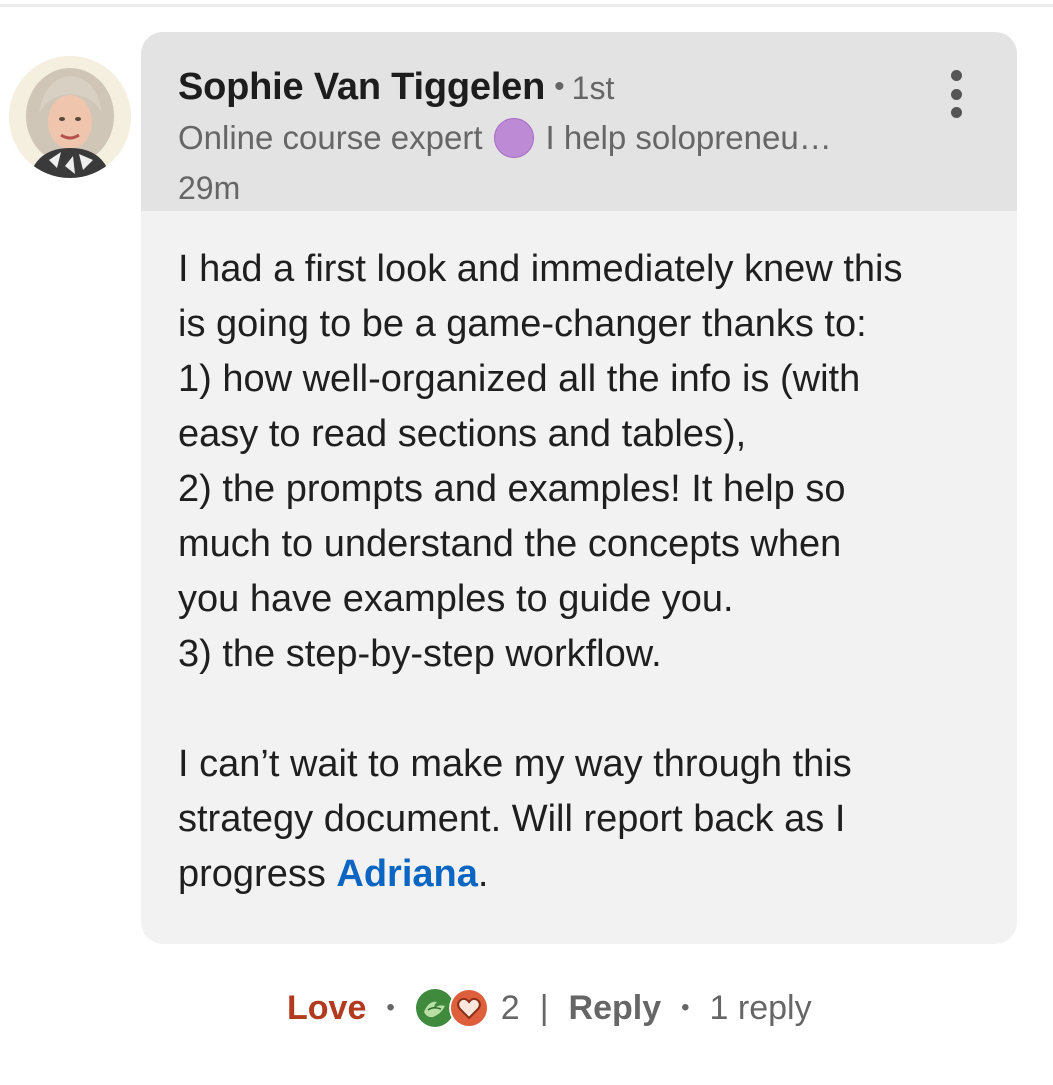 The image size is (1053, 1085). Describe the element at coordinates (510, 1008) in the screenshot. I see `reaction-count: 2` at that location.